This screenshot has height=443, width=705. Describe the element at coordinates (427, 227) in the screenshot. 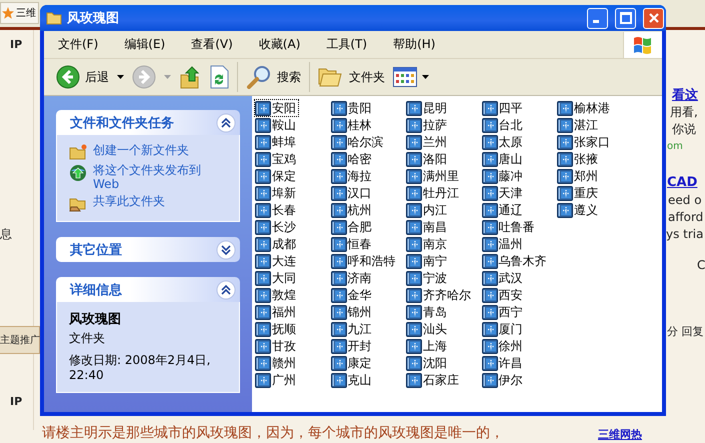

I see `file-item: 南昌` at that location.